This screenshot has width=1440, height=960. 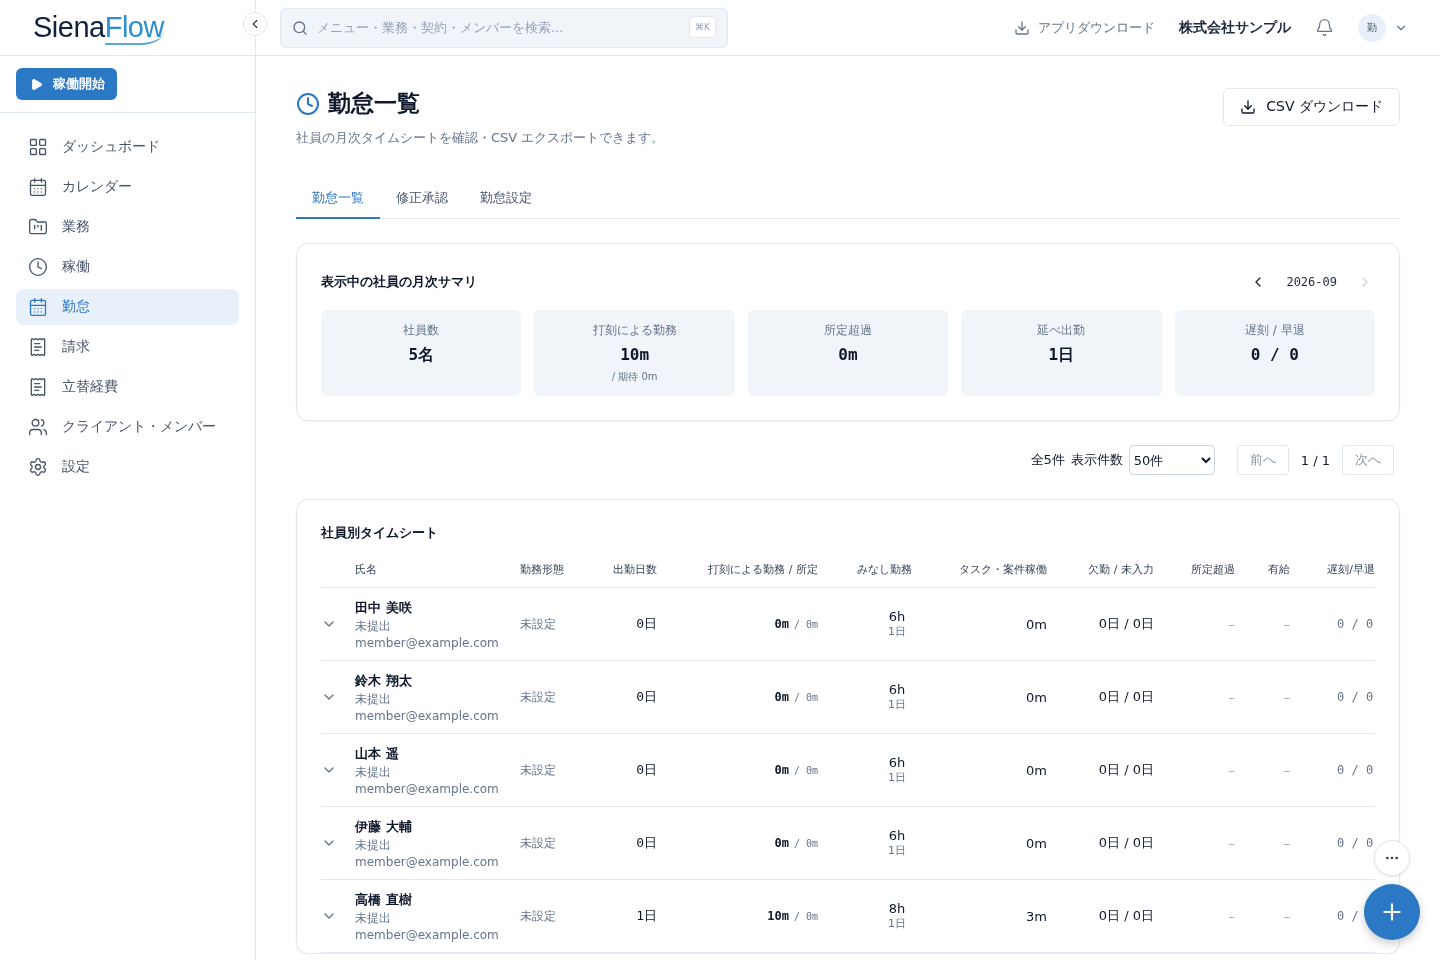 What do you see at coordinates (1061, 355) in the screenshot?
I see `stat-value: 1日` at bounding box center [1061, 355].